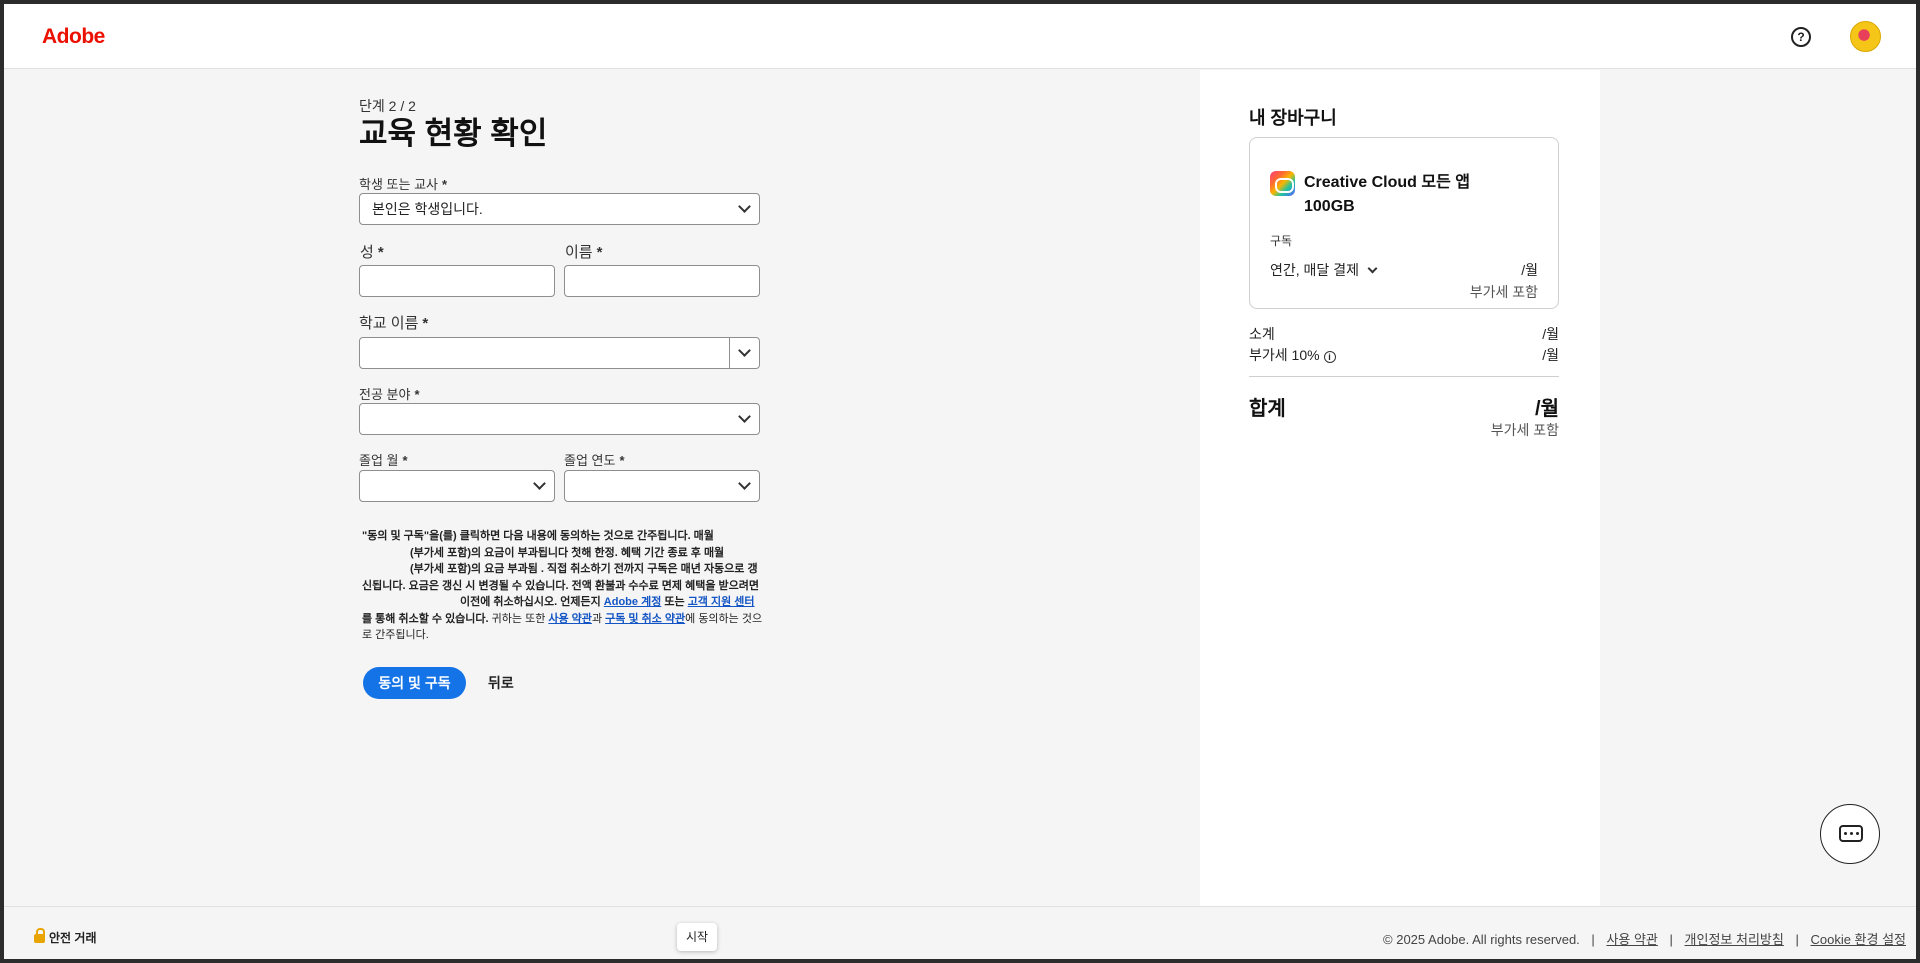 Image resolution: width=1920 pixels, height=963 pixels. Describe the element at coordinates (721, 602) in the screenshot. I see `support-center-link: 고객 지원 센터` at that location.